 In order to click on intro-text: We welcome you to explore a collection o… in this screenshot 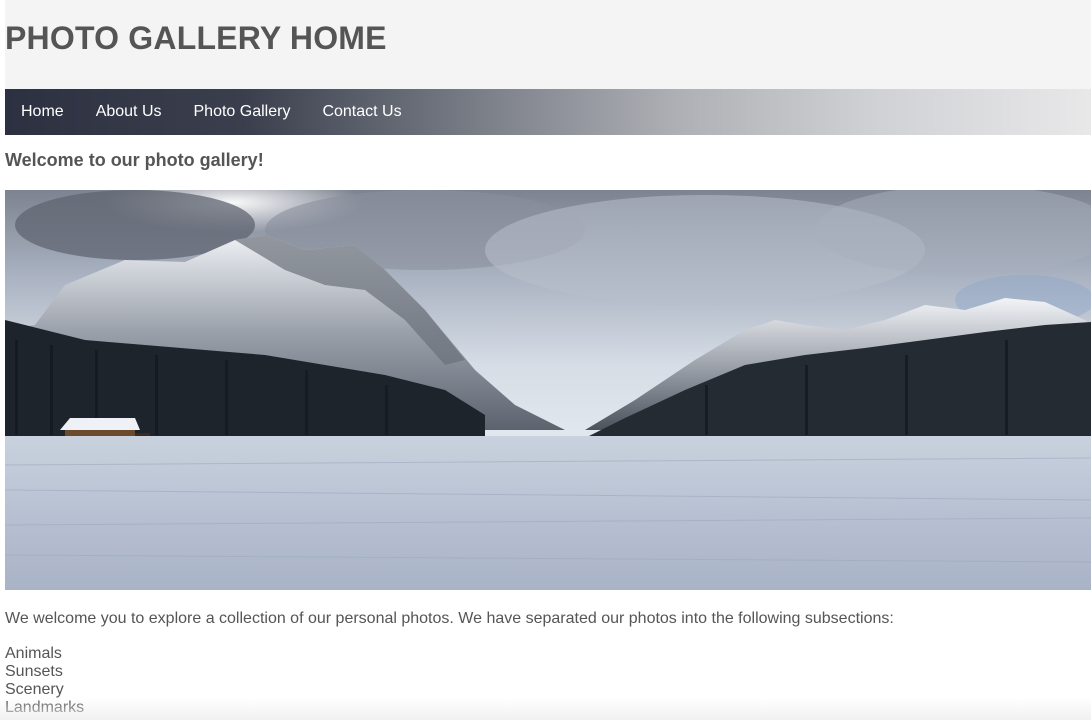, I will do `click(449, 618)`.